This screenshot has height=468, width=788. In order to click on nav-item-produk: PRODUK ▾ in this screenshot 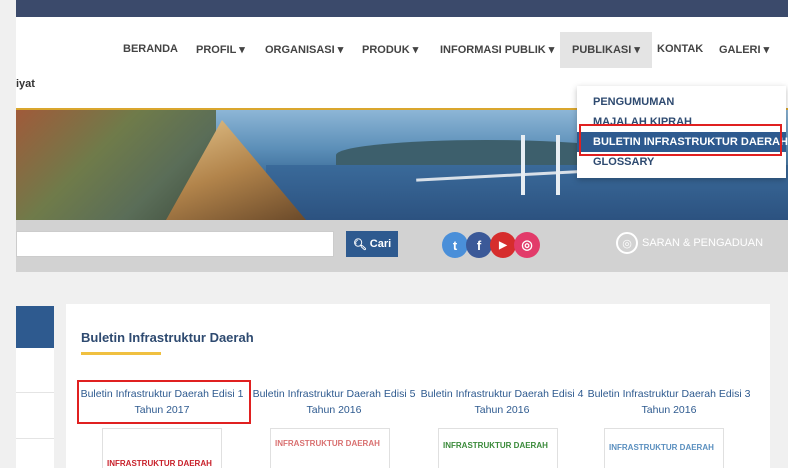, I will do `click(390, 49)`.